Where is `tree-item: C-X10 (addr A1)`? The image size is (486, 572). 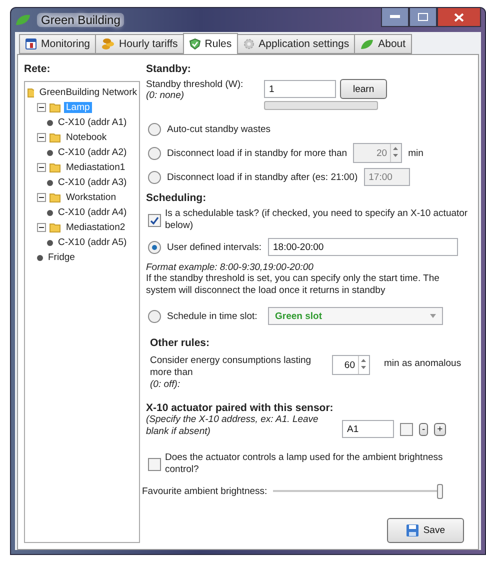
tree-item: C-X10 (addr A1) is located at coordinates (92, 122).